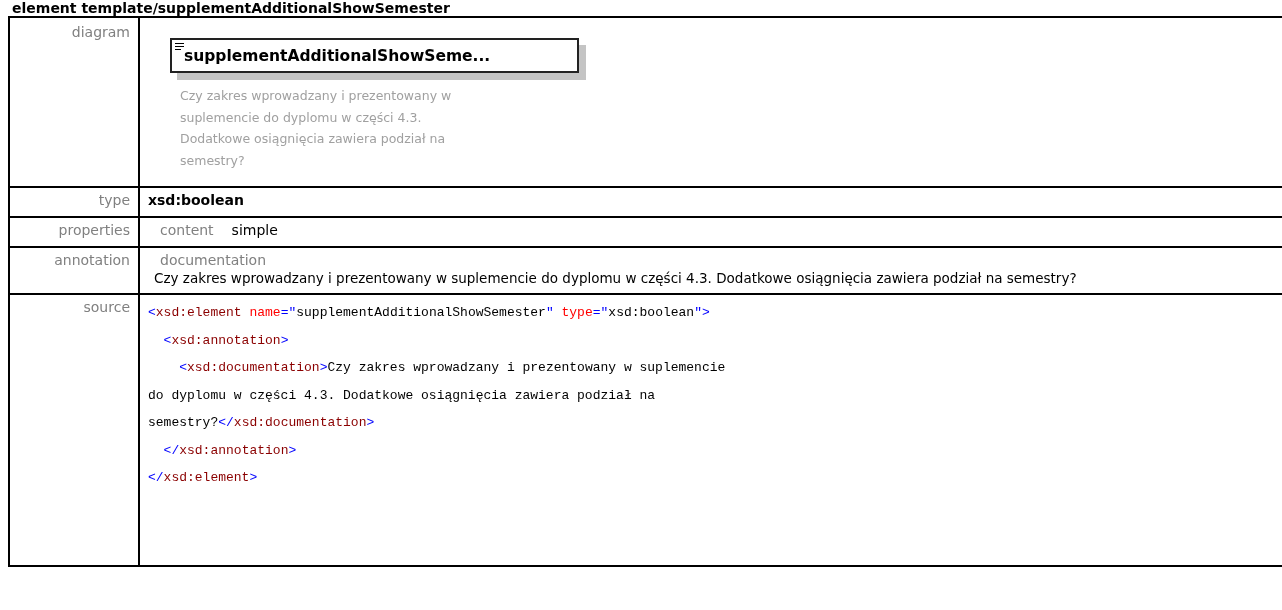  I want to click on row-label: properties, so click(94, 230).